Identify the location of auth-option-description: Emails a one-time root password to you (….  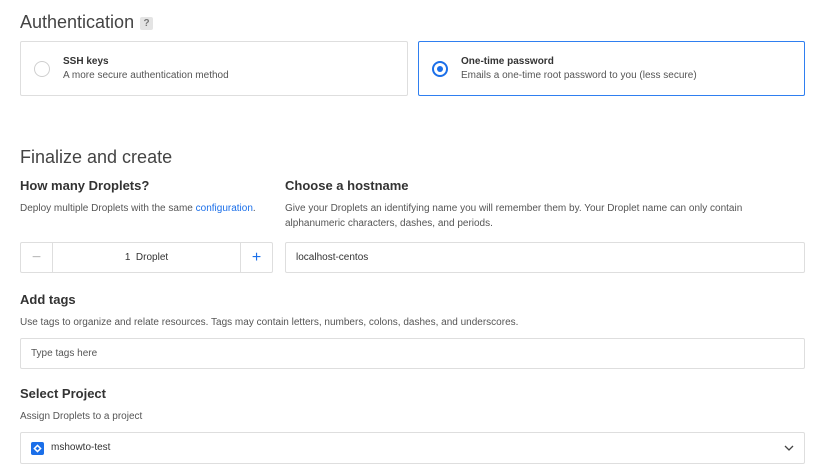
(579, 75).